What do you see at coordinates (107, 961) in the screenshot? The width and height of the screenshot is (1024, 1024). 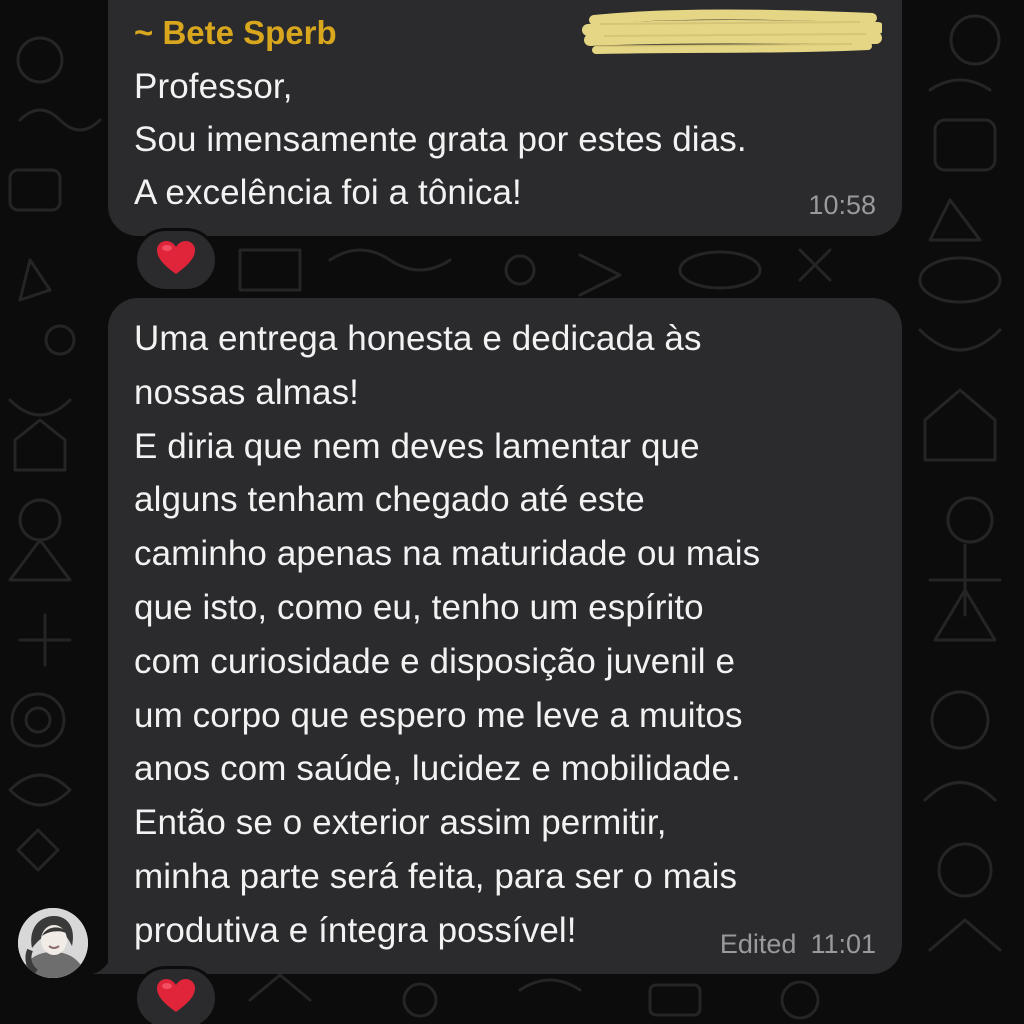 I see `bubble-tail` at bounding box center [107, 961].